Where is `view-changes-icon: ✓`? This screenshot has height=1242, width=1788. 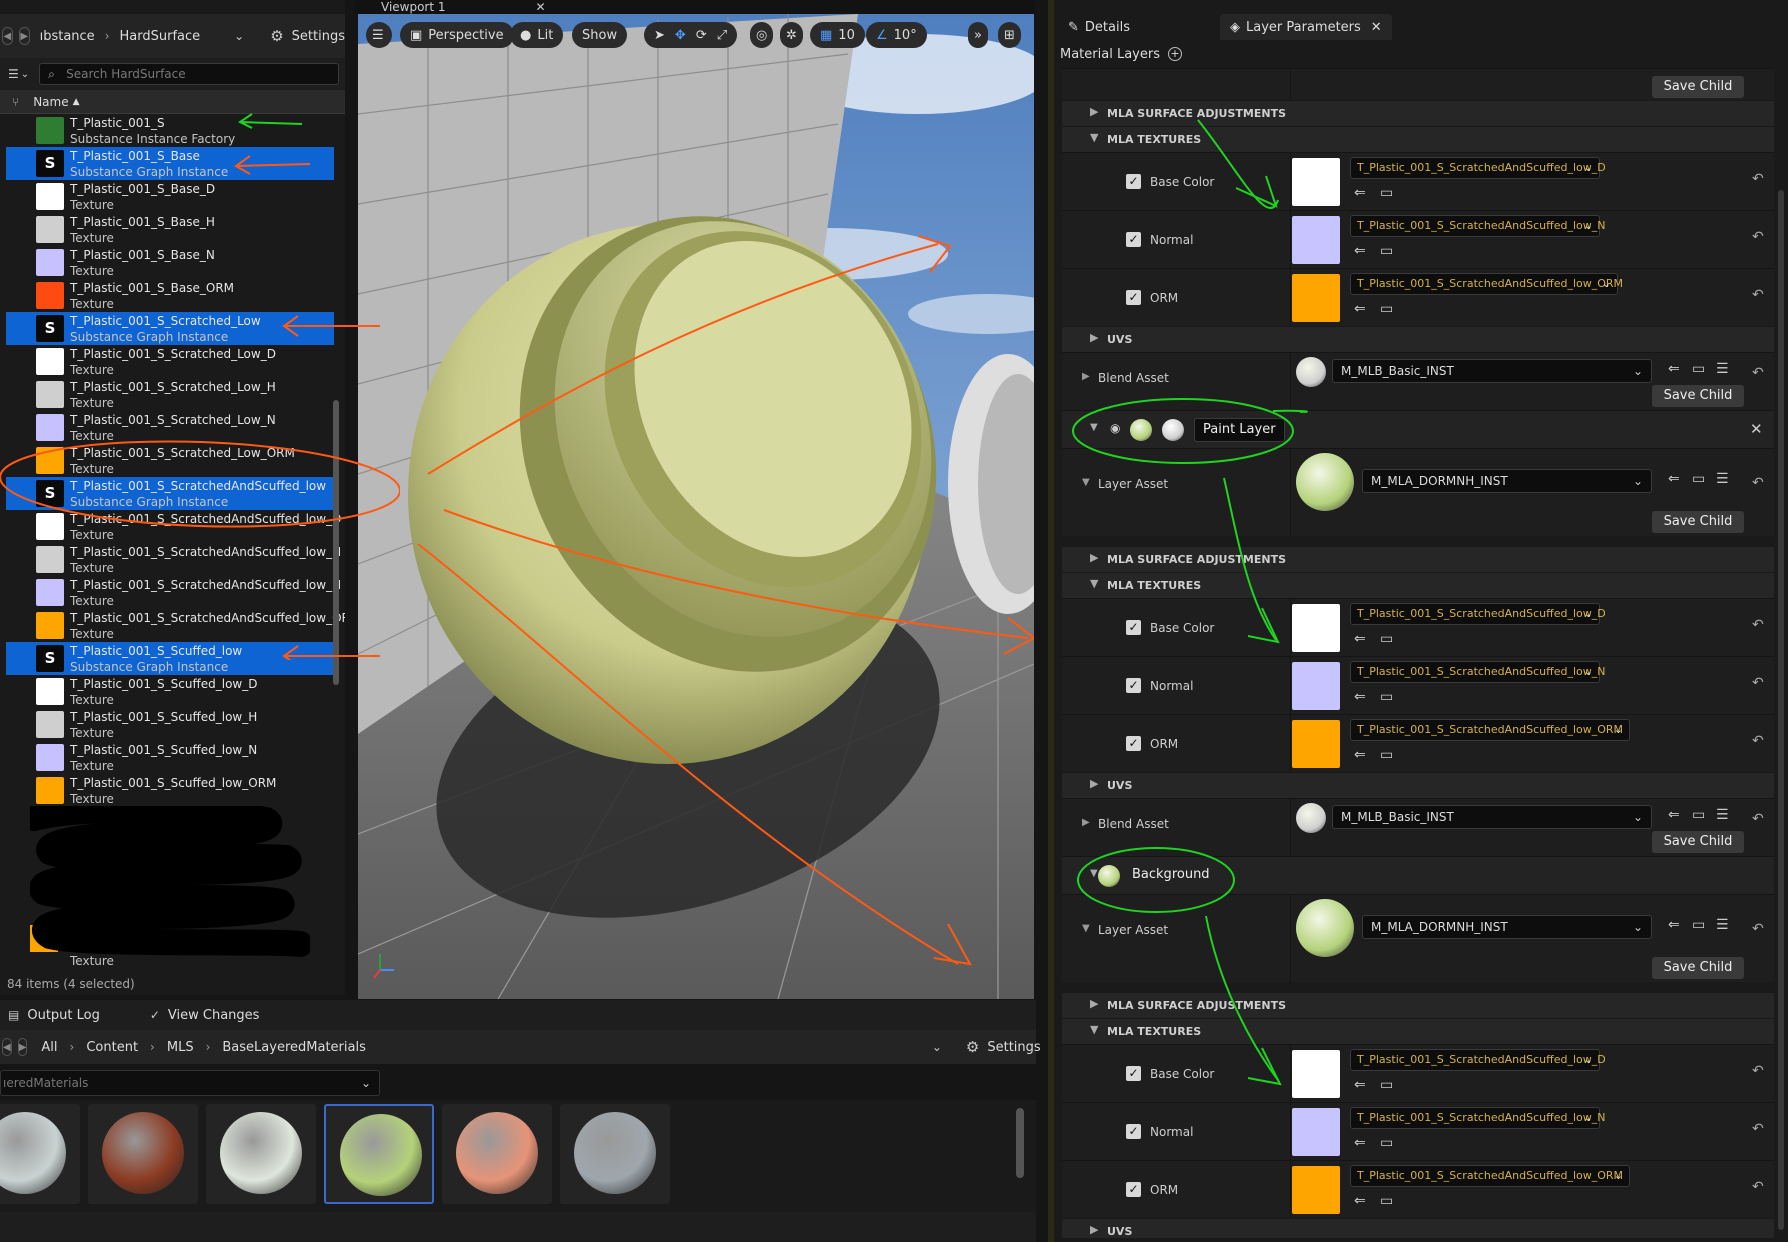
view-changes-icon: ✓ is located at coordinates (154, 1015).